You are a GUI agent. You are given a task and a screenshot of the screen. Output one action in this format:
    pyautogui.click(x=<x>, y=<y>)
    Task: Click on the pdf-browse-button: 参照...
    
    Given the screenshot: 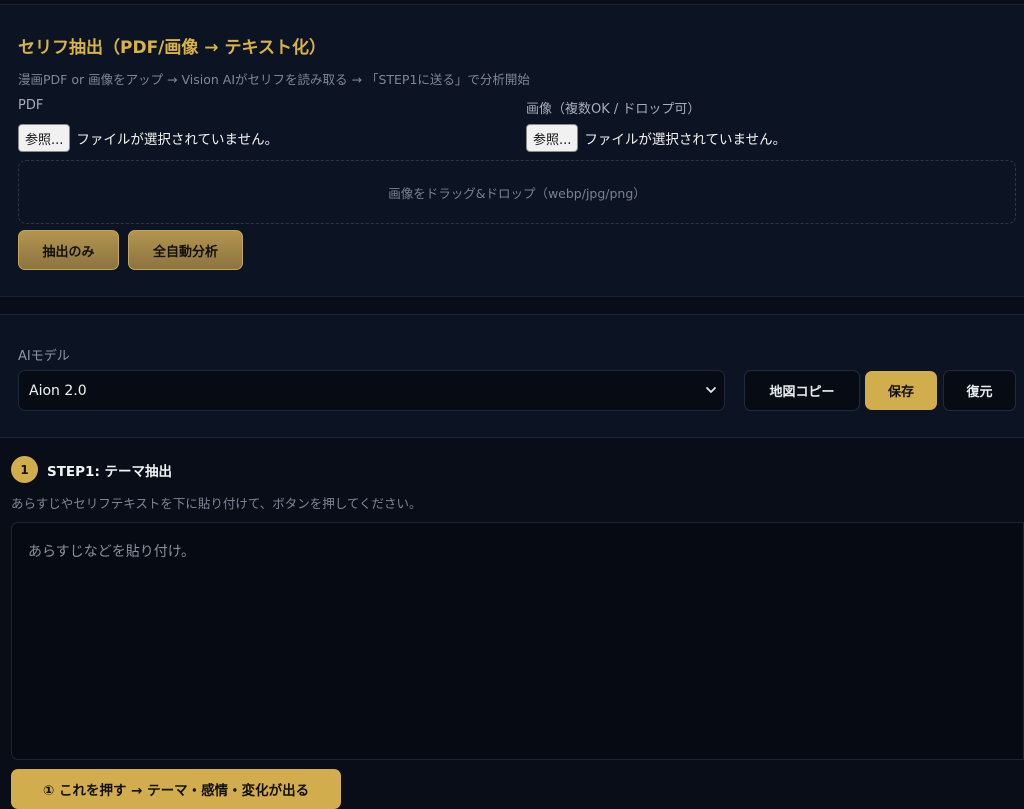 What is the action you would take?
    pyautogui.click(x=44, y=138)
    